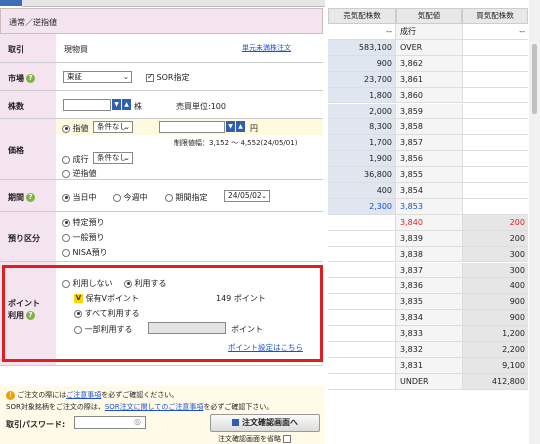 The height and width of the screenshot is (444, 540). I want to click on limit-order-radio, so click(66, 128).